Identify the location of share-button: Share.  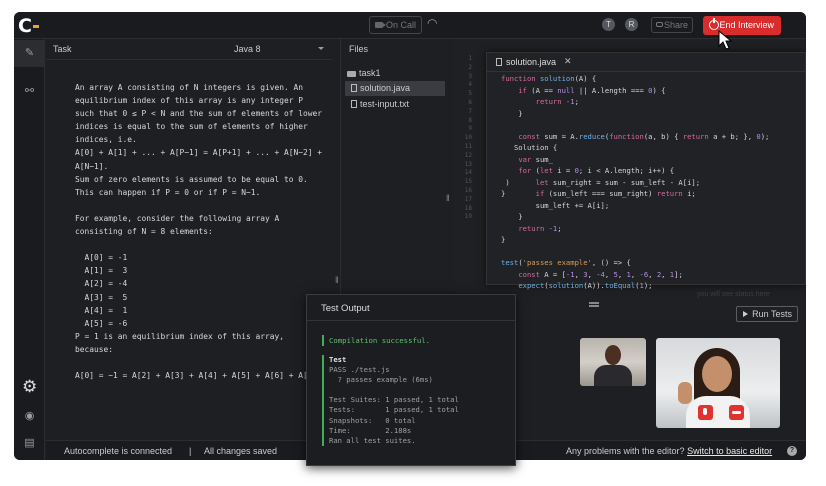
(672, 25).